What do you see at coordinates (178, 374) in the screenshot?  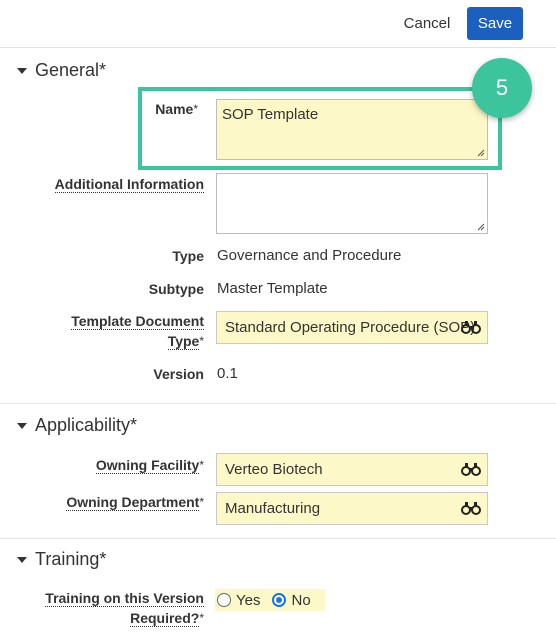 I see `version-label: Version` at bounding box center [178, 374].